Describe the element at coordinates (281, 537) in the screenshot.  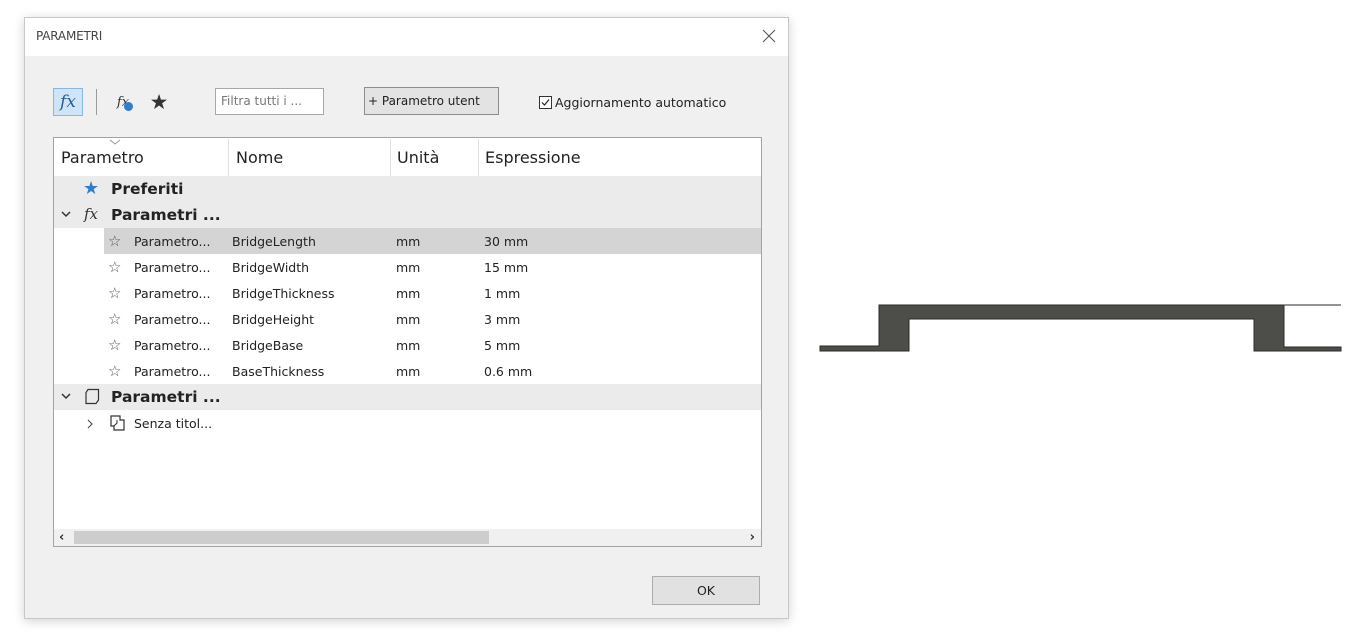
I see `scrollbar-thumb` at that location.